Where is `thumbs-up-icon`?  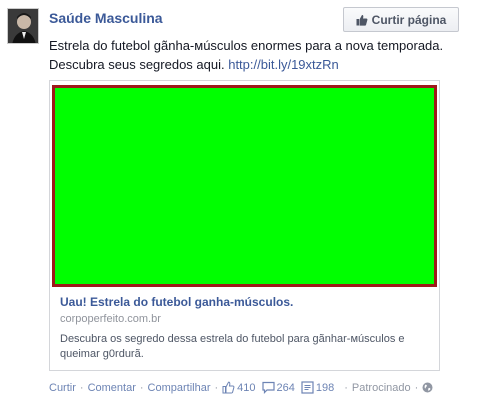 thumbs-up-icon is located at coordinates (362, 20).